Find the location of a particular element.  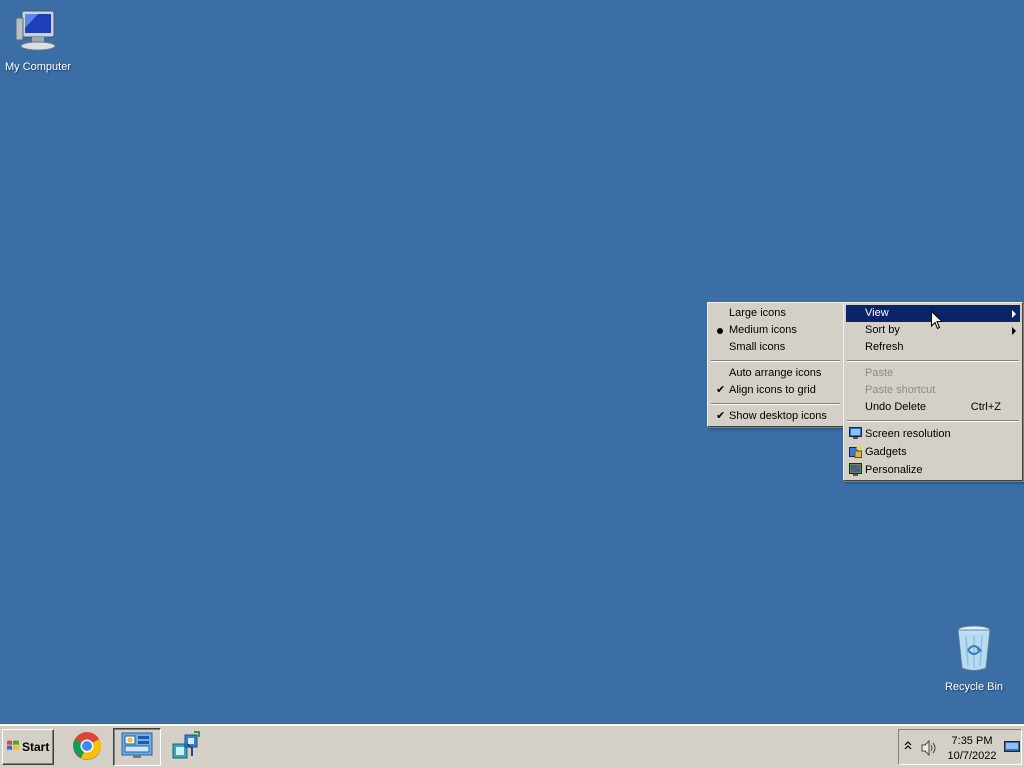

menu-item-medium-icons: Medium icons is located at coordinates (775, 330).